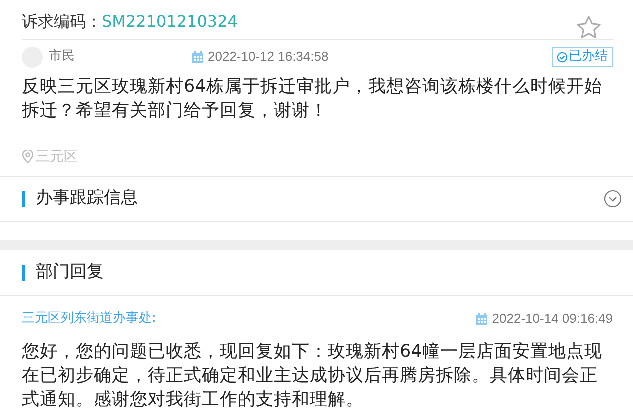 The height and width of the screenshot is (414, 633). What do you see at coordinates (170, 21) in the screenshot?
I see `complaint-code: SM22101210324` at bounding box center [170, 21].